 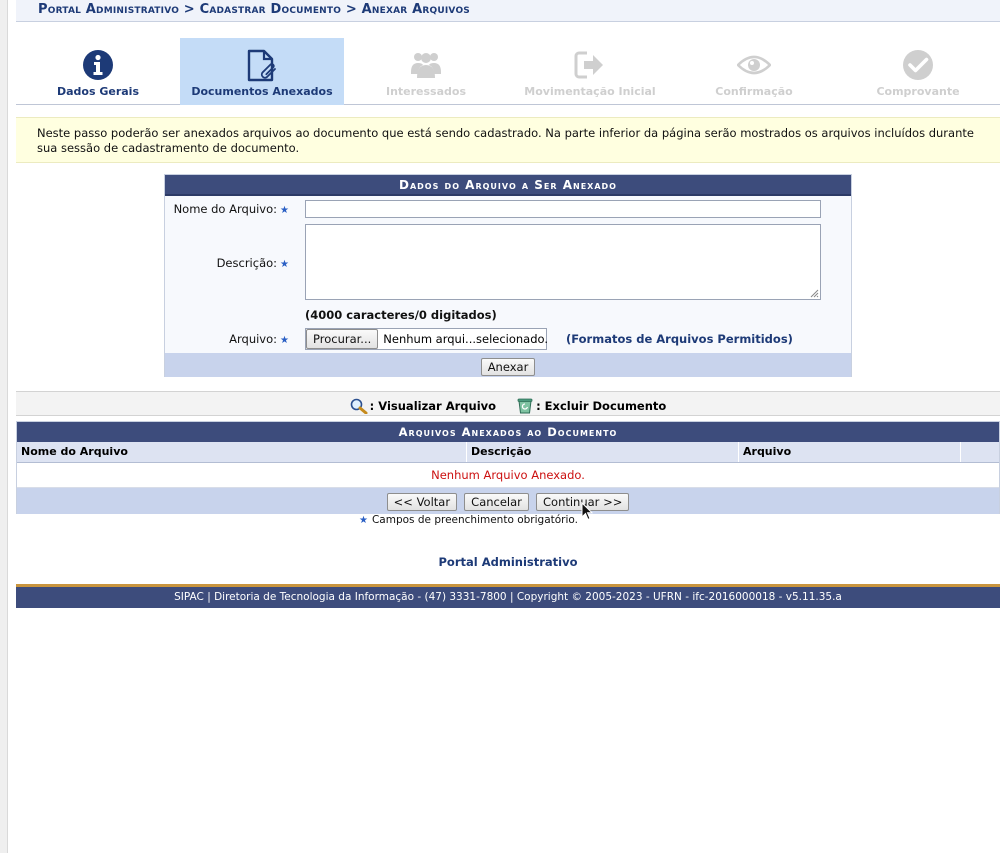 What do you see at coordinates (679, 339) in the screenshot?
I see `allowed-formats-link: (Formatos de Arquivos Permitidos)` at bounding box center [679, 339].